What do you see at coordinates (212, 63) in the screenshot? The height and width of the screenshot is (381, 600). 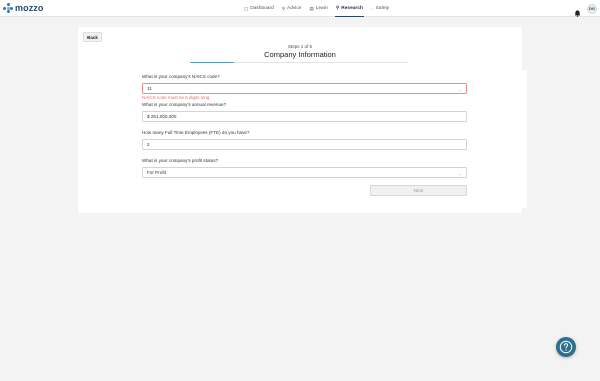 I see `progress-bar-fill` at bounding box center [212, 63].